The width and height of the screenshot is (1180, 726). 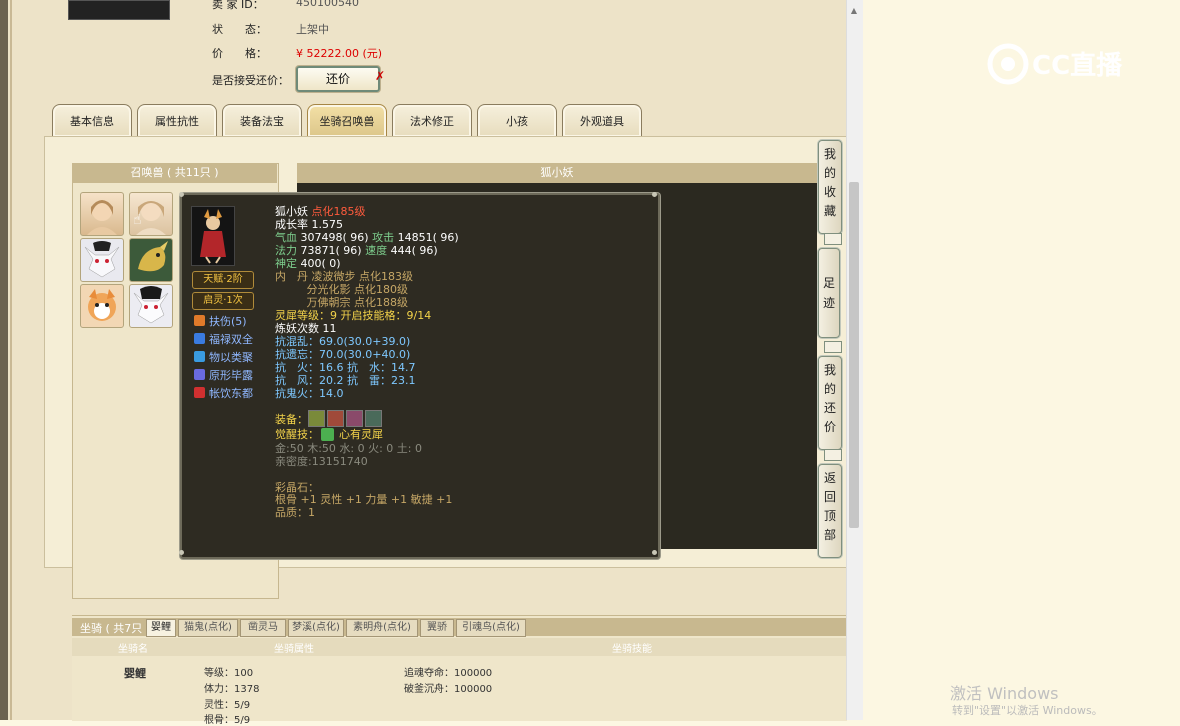 What do you see at coordinates (437, 628) in the screenshot?
I see `mount-tab: 翼骄` at bounding box center [437, 628].